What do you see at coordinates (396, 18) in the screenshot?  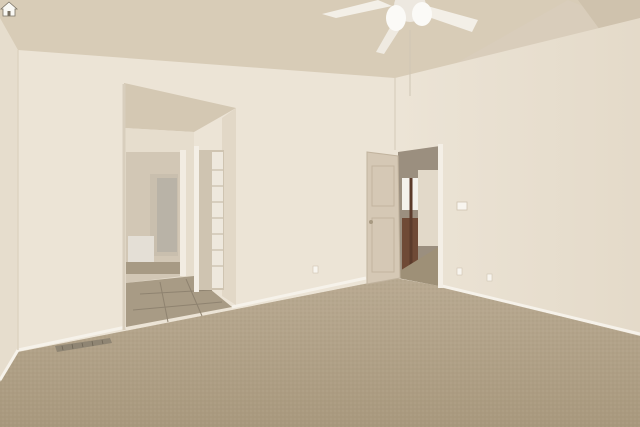 I see `fan-light-left` at bounding box center [396, 18].